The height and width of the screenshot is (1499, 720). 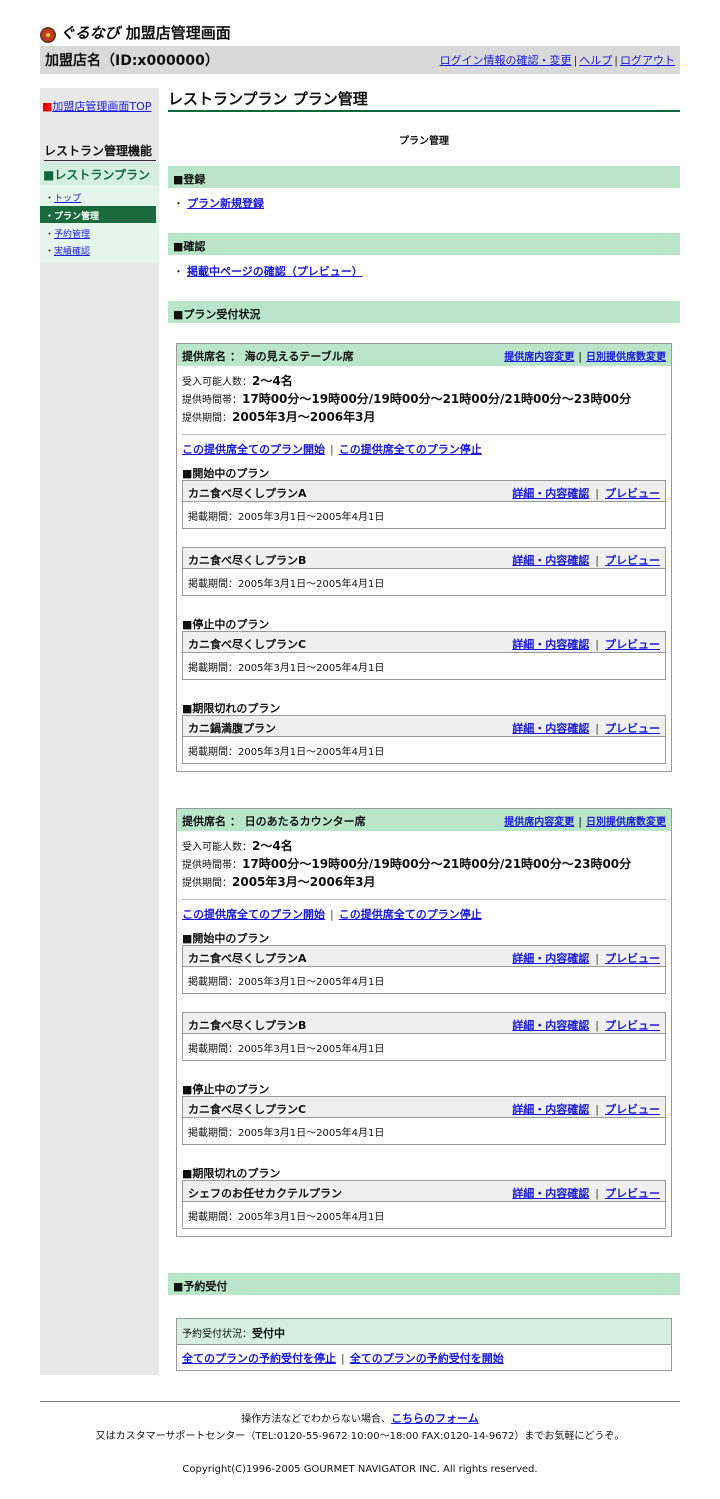 I want to click on reservation-status-value: 受付中, so click(x=268, y=1333).